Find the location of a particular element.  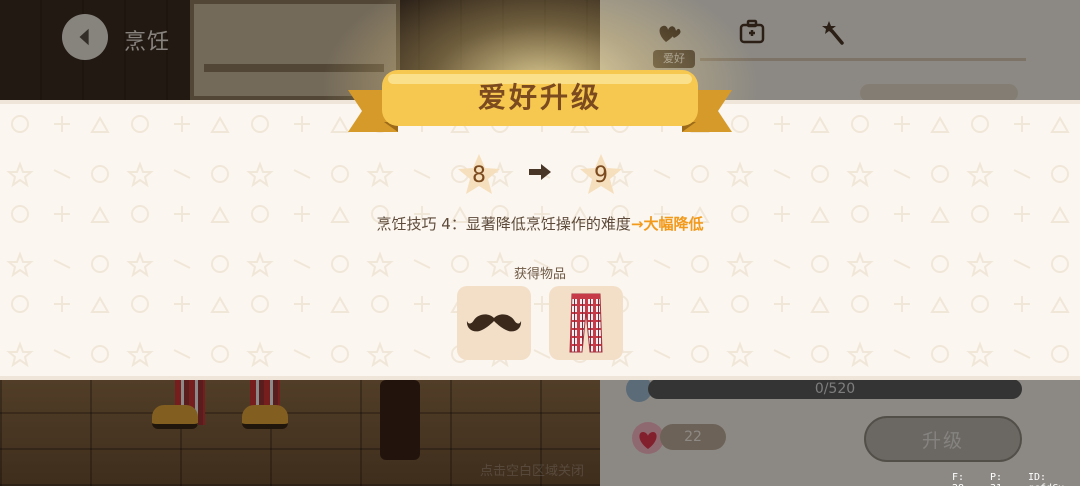

level-to: 9 is located at coordinates (601, 175).